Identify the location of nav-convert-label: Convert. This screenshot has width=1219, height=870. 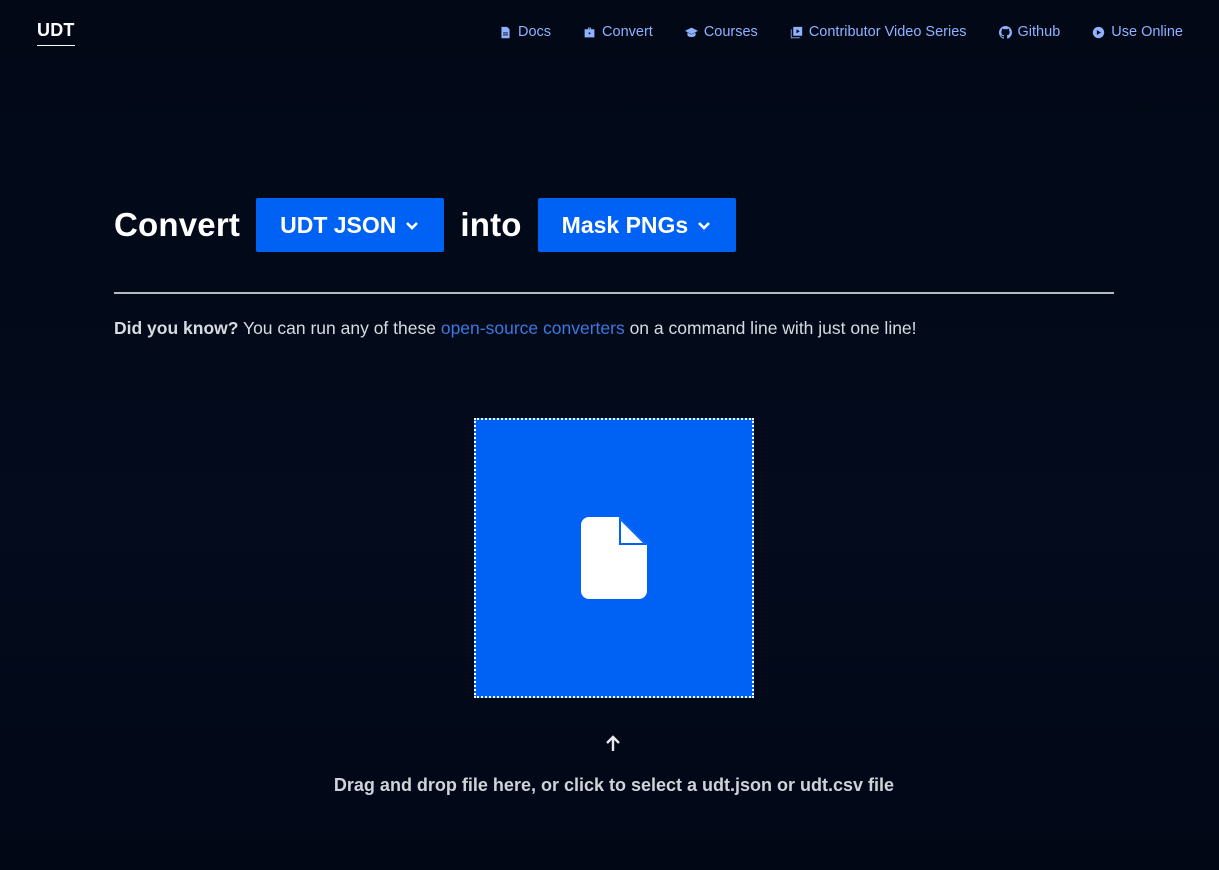
(627, 32).